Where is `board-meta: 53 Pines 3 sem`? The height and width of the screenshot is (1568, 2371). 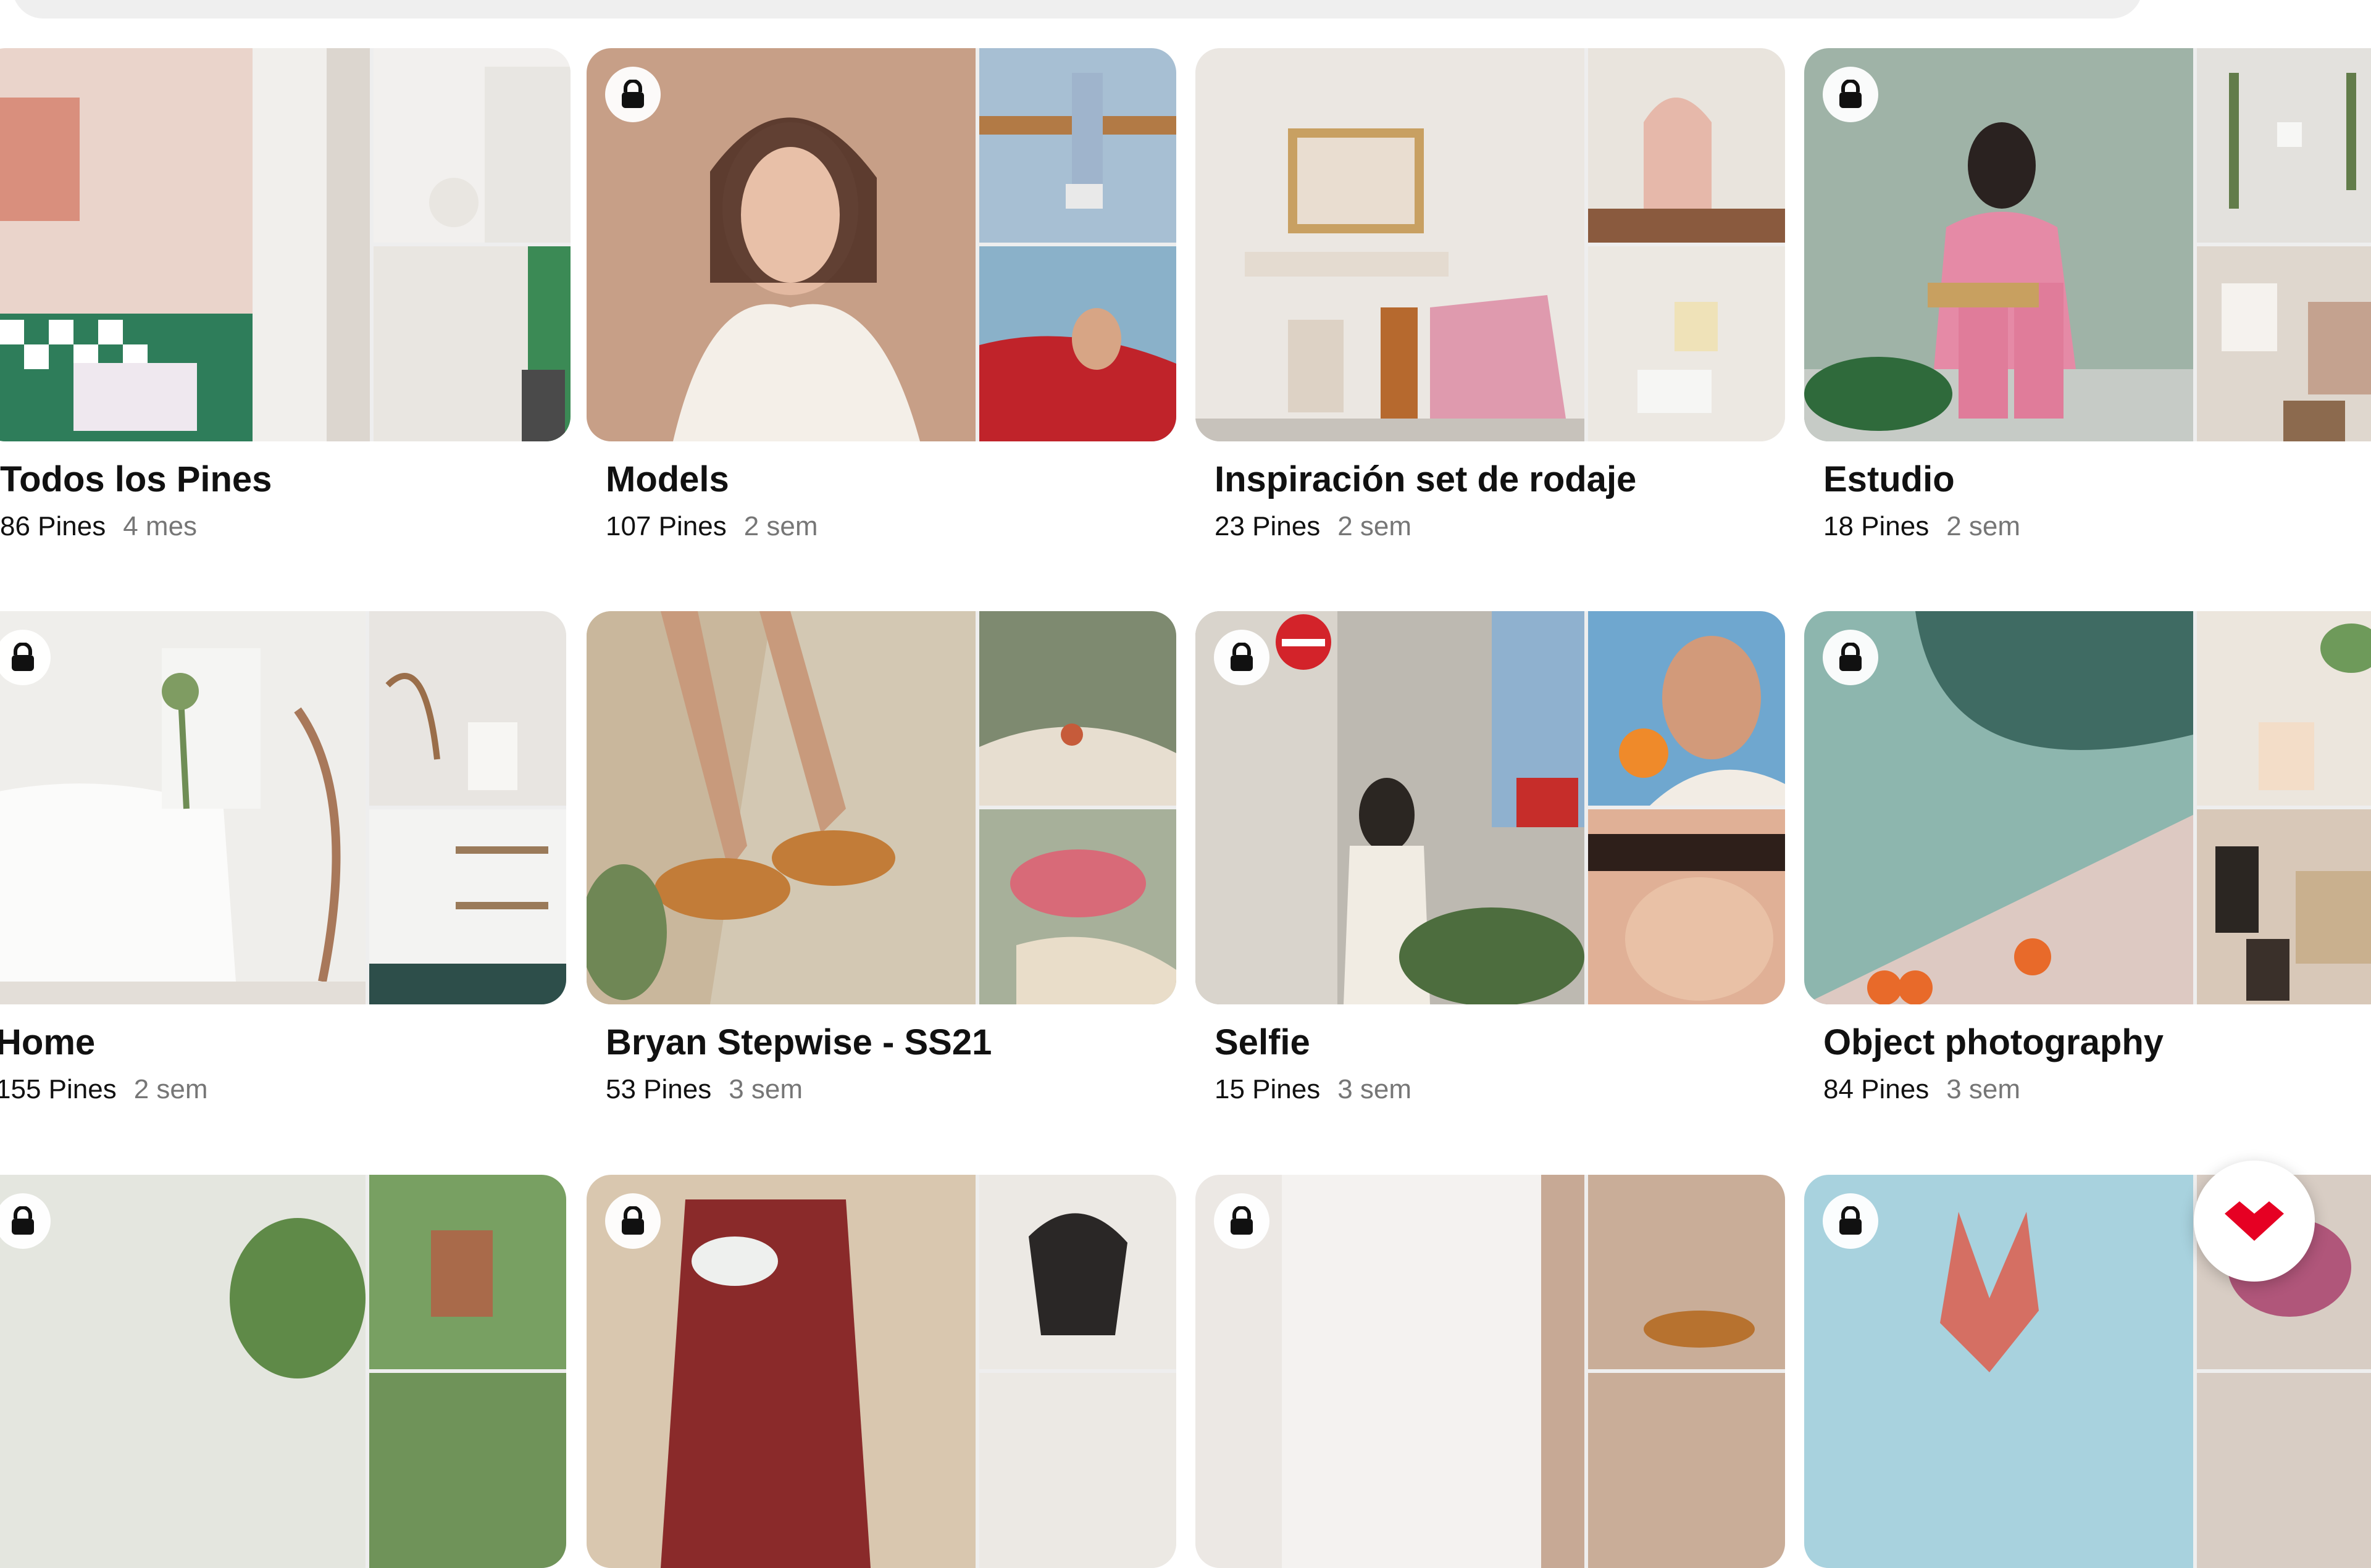
board-meta: 53 Pines 3 sem is located at coordinates (704, 1089).